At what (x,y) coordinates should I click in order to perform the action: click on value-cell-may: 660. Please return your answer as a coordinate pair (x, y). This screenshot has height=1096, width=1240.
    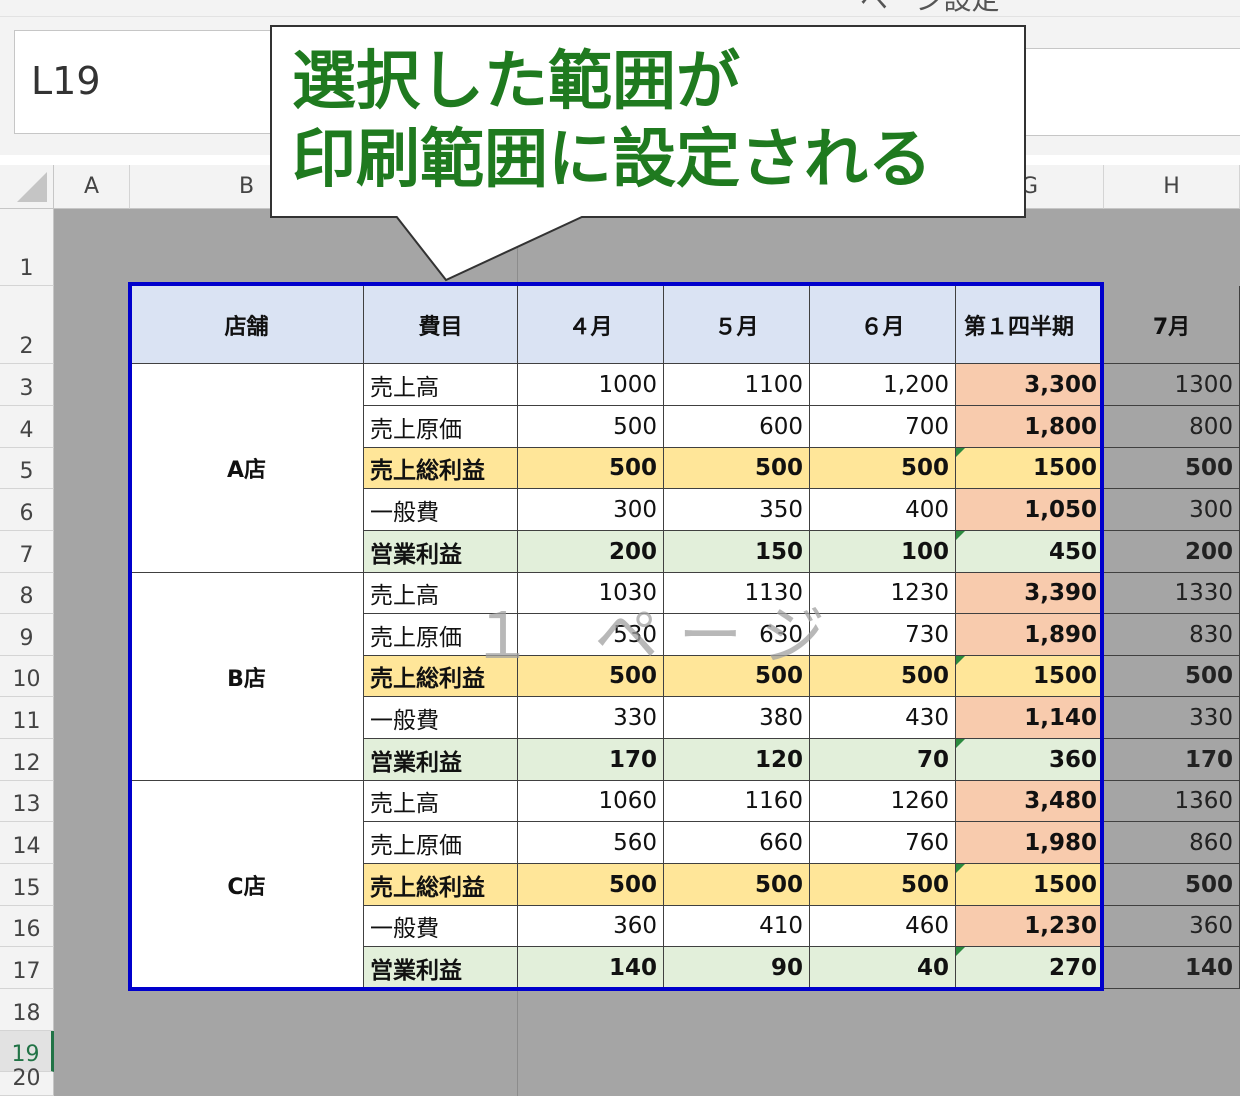
    Looking at the image, I should click on (737, 843).